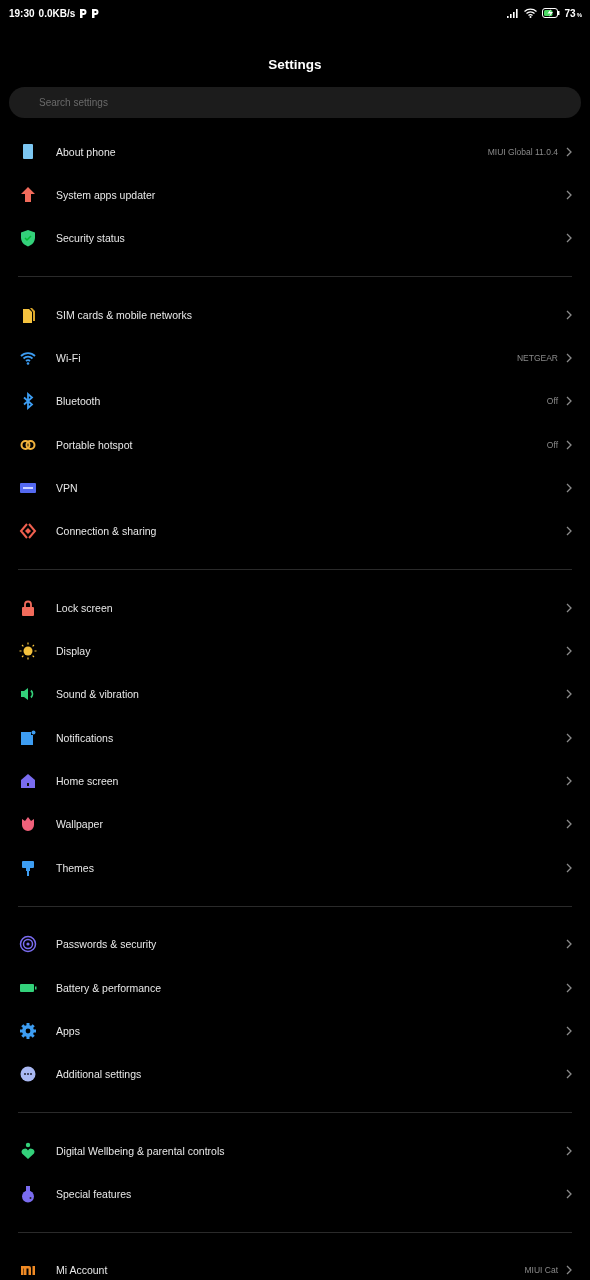 The width and height of the screenshot is (590, 1280). I want to click on shield-icon, so click(28, 238).